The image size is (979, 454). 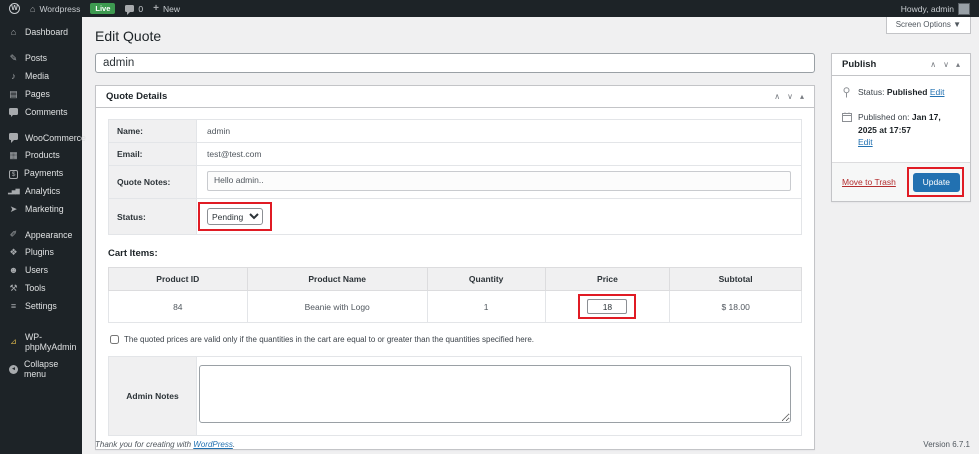 What do you see at coordinates (36, 270) in the screenshot?
I see `sidebar-item-label: Users` at bounding box center [36, 270].